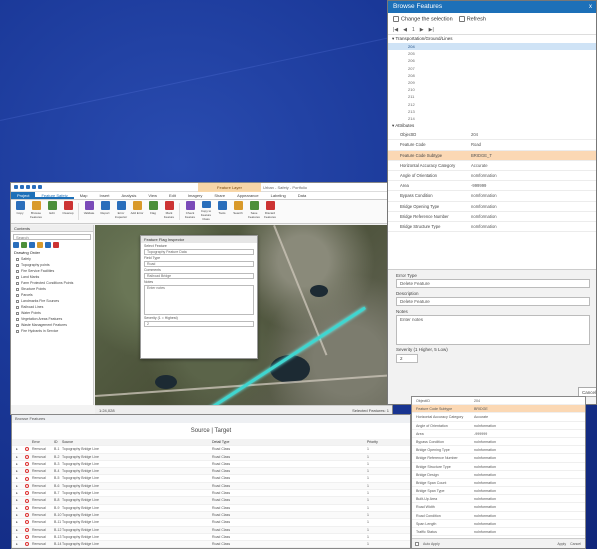  I want to click on attribute-value: Accurate, so click(481, 416).